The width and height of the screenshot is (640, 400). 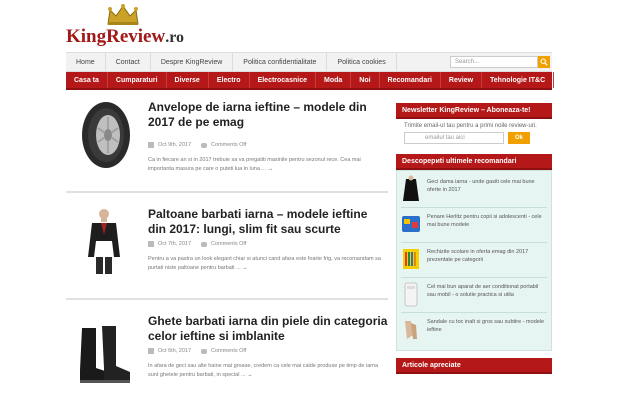 What do you see at coordinates (125, 36) in the screenshot?
I see `logo-text: KingReview.ro` at bounding box center [125, 36].